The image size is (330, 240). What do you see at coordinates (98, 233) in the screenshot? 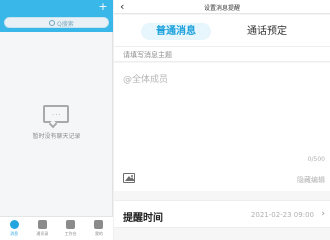
I see `tab-label: 我的` at bounding box center [98, 233].